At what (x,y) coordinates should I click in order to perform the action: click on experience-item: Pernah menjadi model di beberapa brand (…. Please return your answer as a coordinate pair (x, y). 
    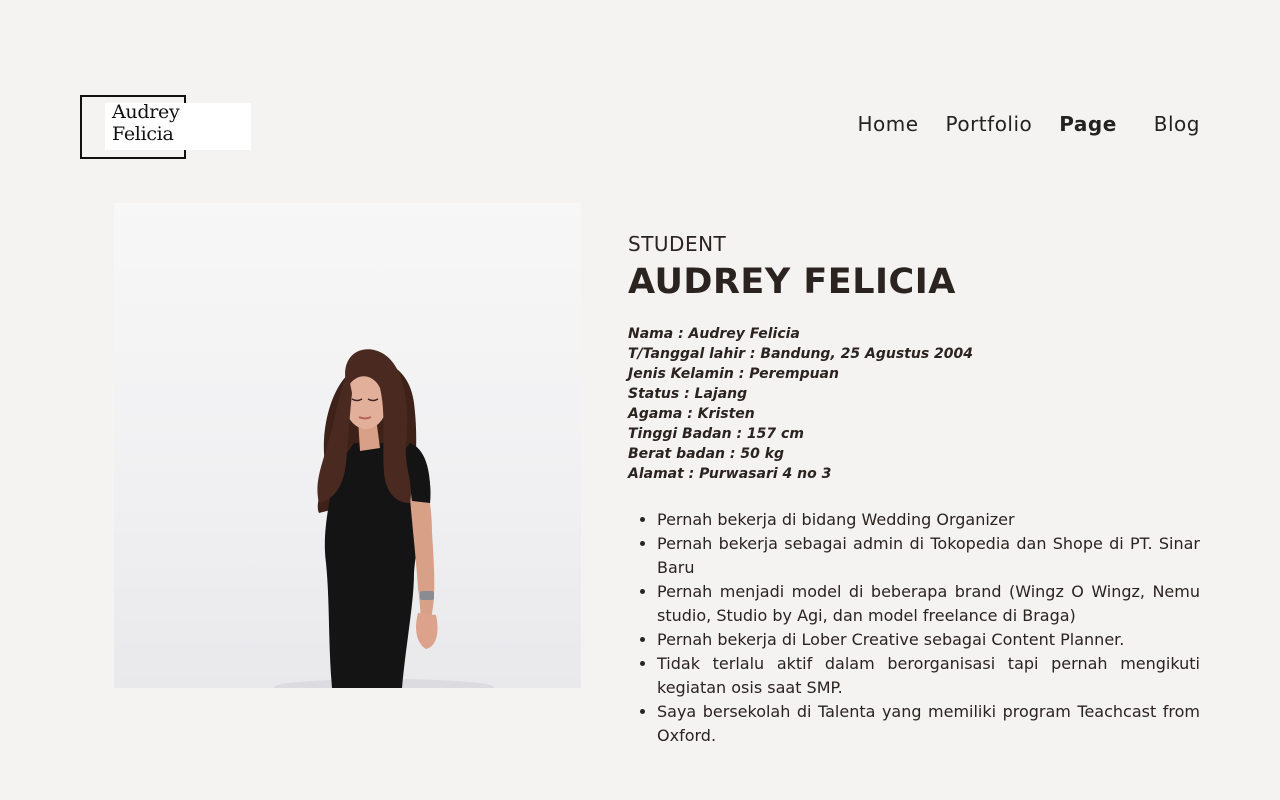
    Looking at the image, I should click on (928, 604).